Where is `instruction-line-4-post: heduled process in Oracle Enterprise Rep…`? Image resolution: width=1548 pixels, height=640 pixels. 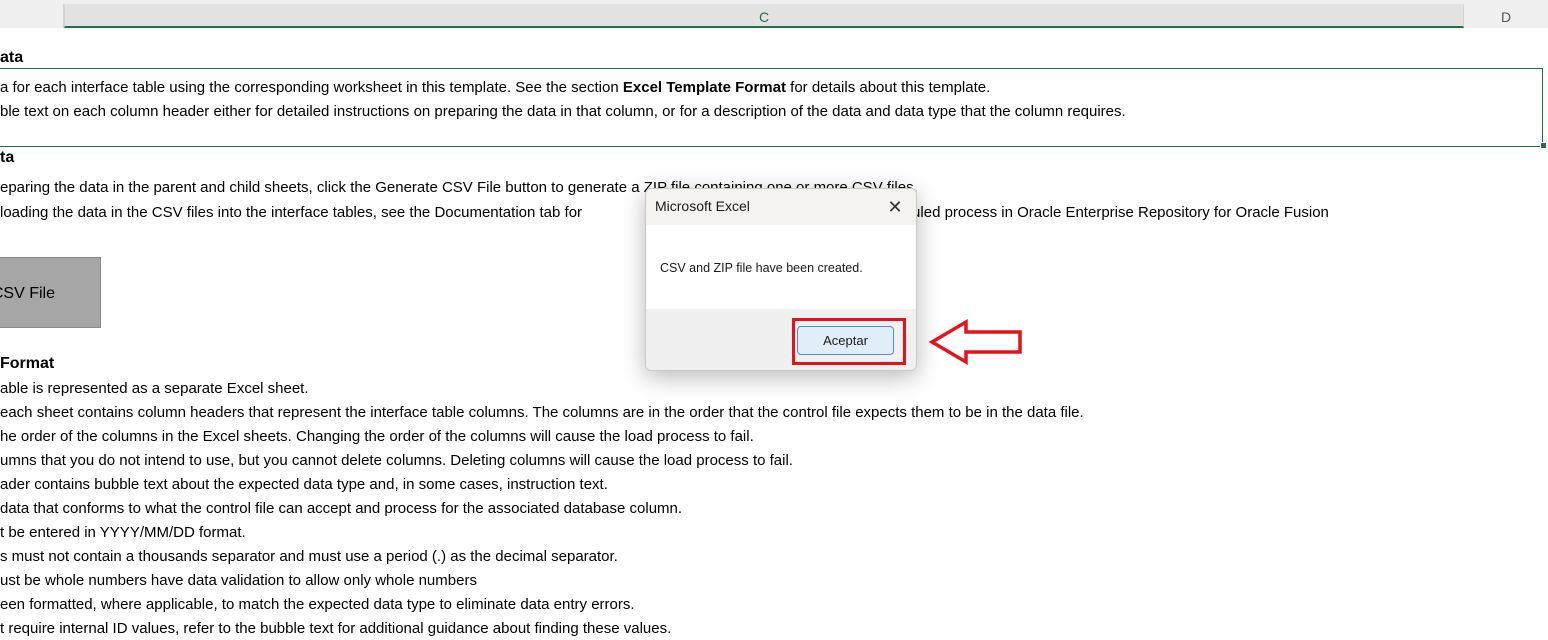
instruction-line-4-post: heduled process in Oracle Enterprise Rep… is located at coordinates (1108, 212).